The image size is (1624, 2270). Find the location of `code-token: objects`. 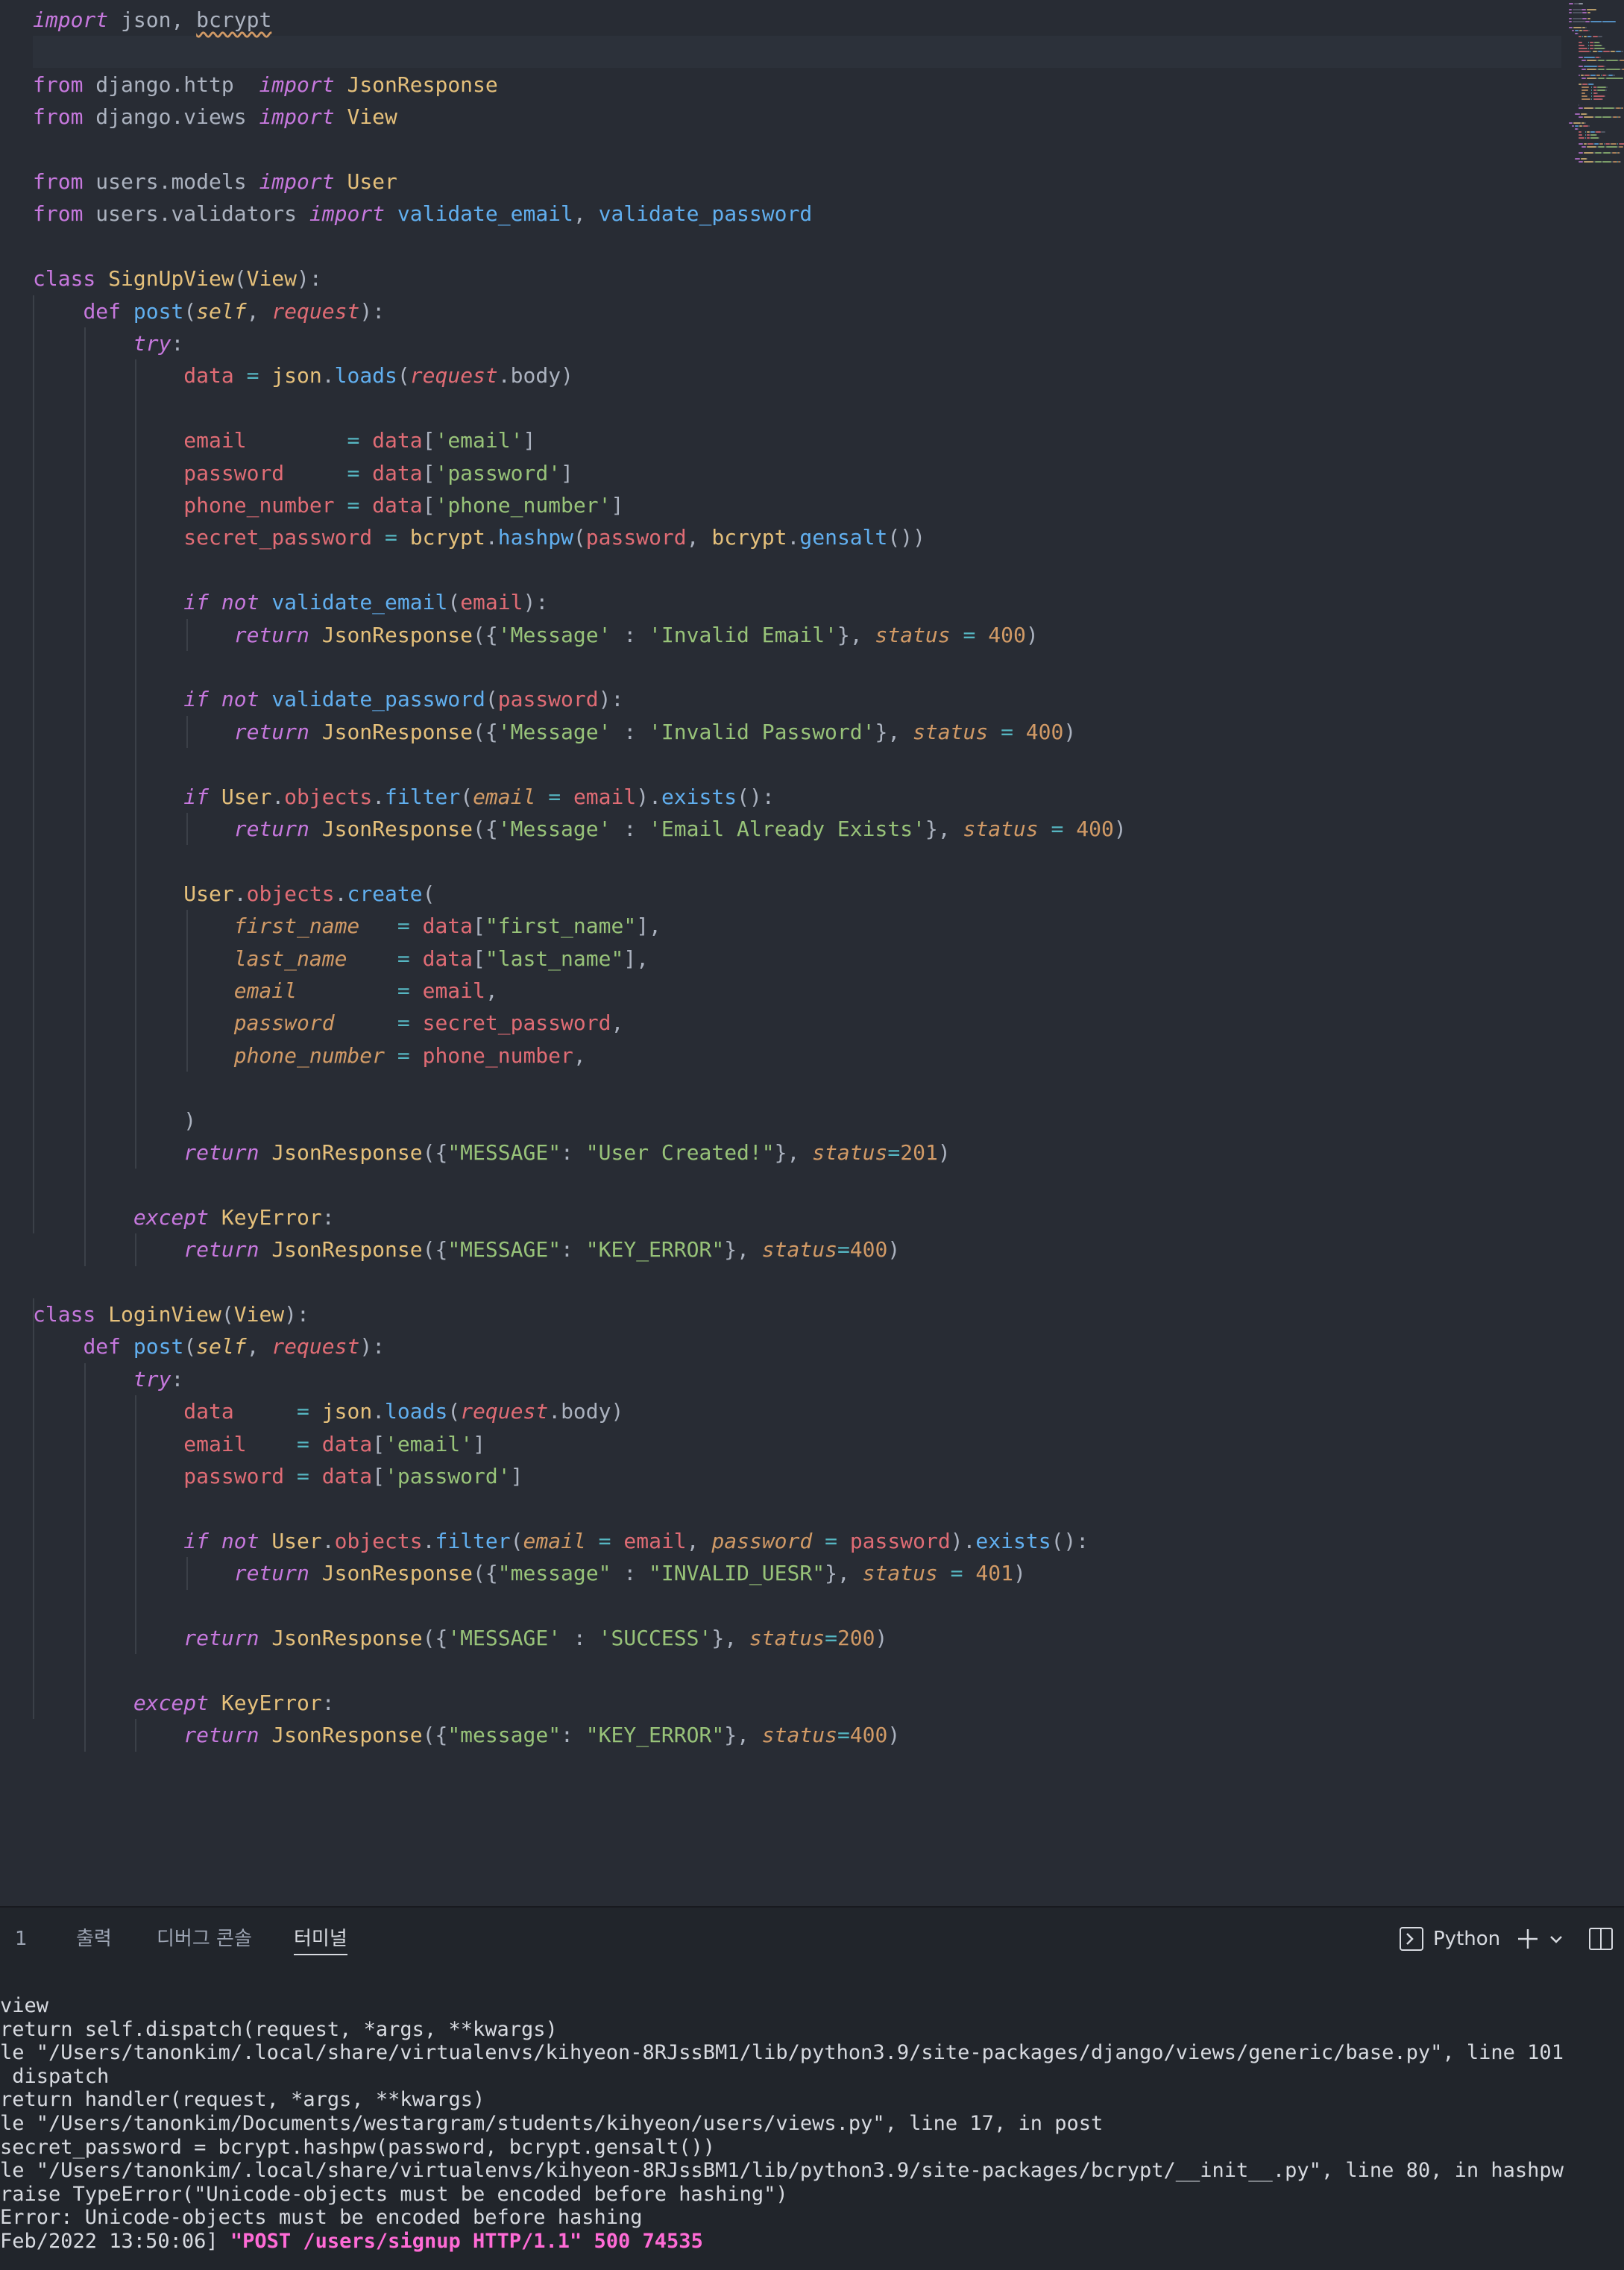

code-token: objects is located at coordinates (290, 893).